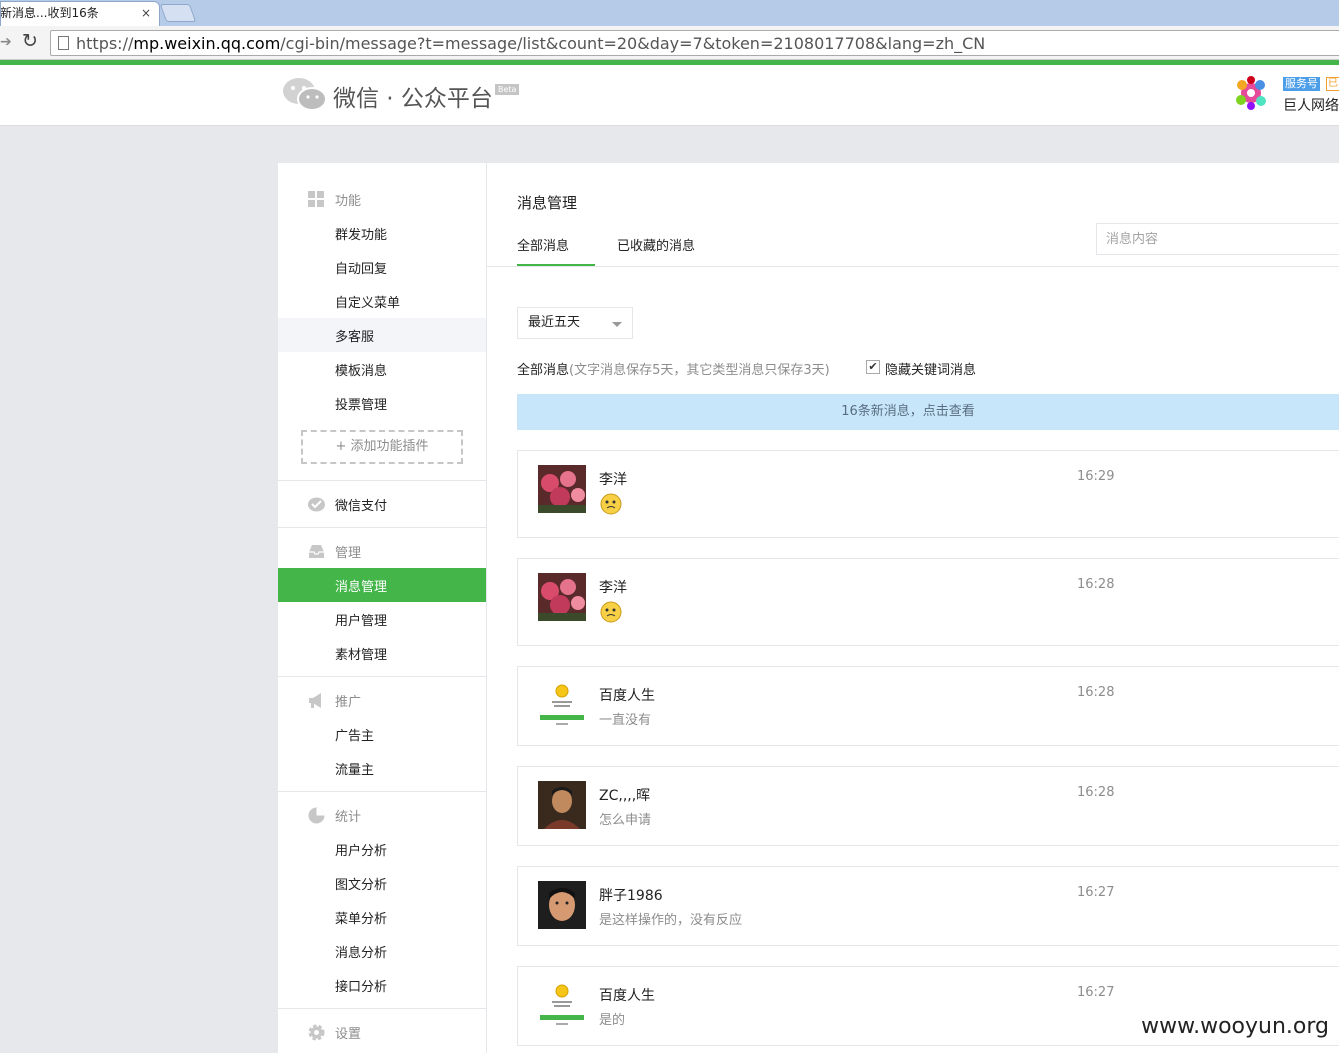 This screenshot has height=1053, width=1339. What do you see at coordinates (928, 906) in the screenshot?
I see `list-item: 胖子1986 是这样操作的，没有反应 16:27` at bounding box center [928, 906].